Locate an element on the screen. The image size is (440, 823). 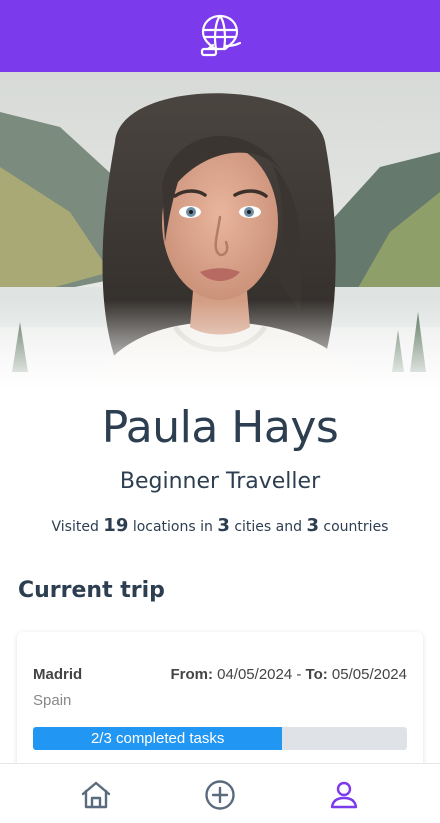
photo-fade-overlay is located at coordinates (220, 345).